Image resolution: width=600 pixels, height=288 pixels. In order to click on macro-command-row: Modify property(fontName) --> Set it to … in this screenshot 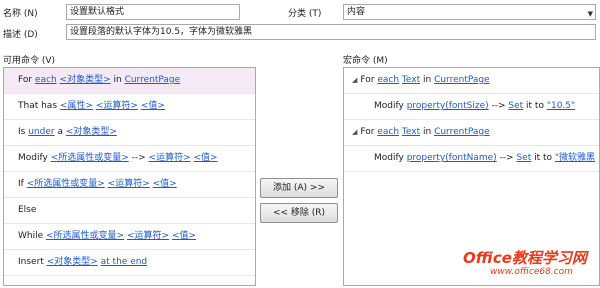, I will do `click(471, 159)`.